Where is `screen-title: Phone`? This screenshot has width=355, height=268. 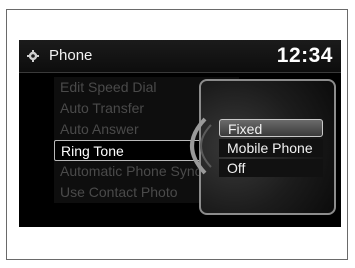
screen-title: Phone is located at coordinates (71, 55).